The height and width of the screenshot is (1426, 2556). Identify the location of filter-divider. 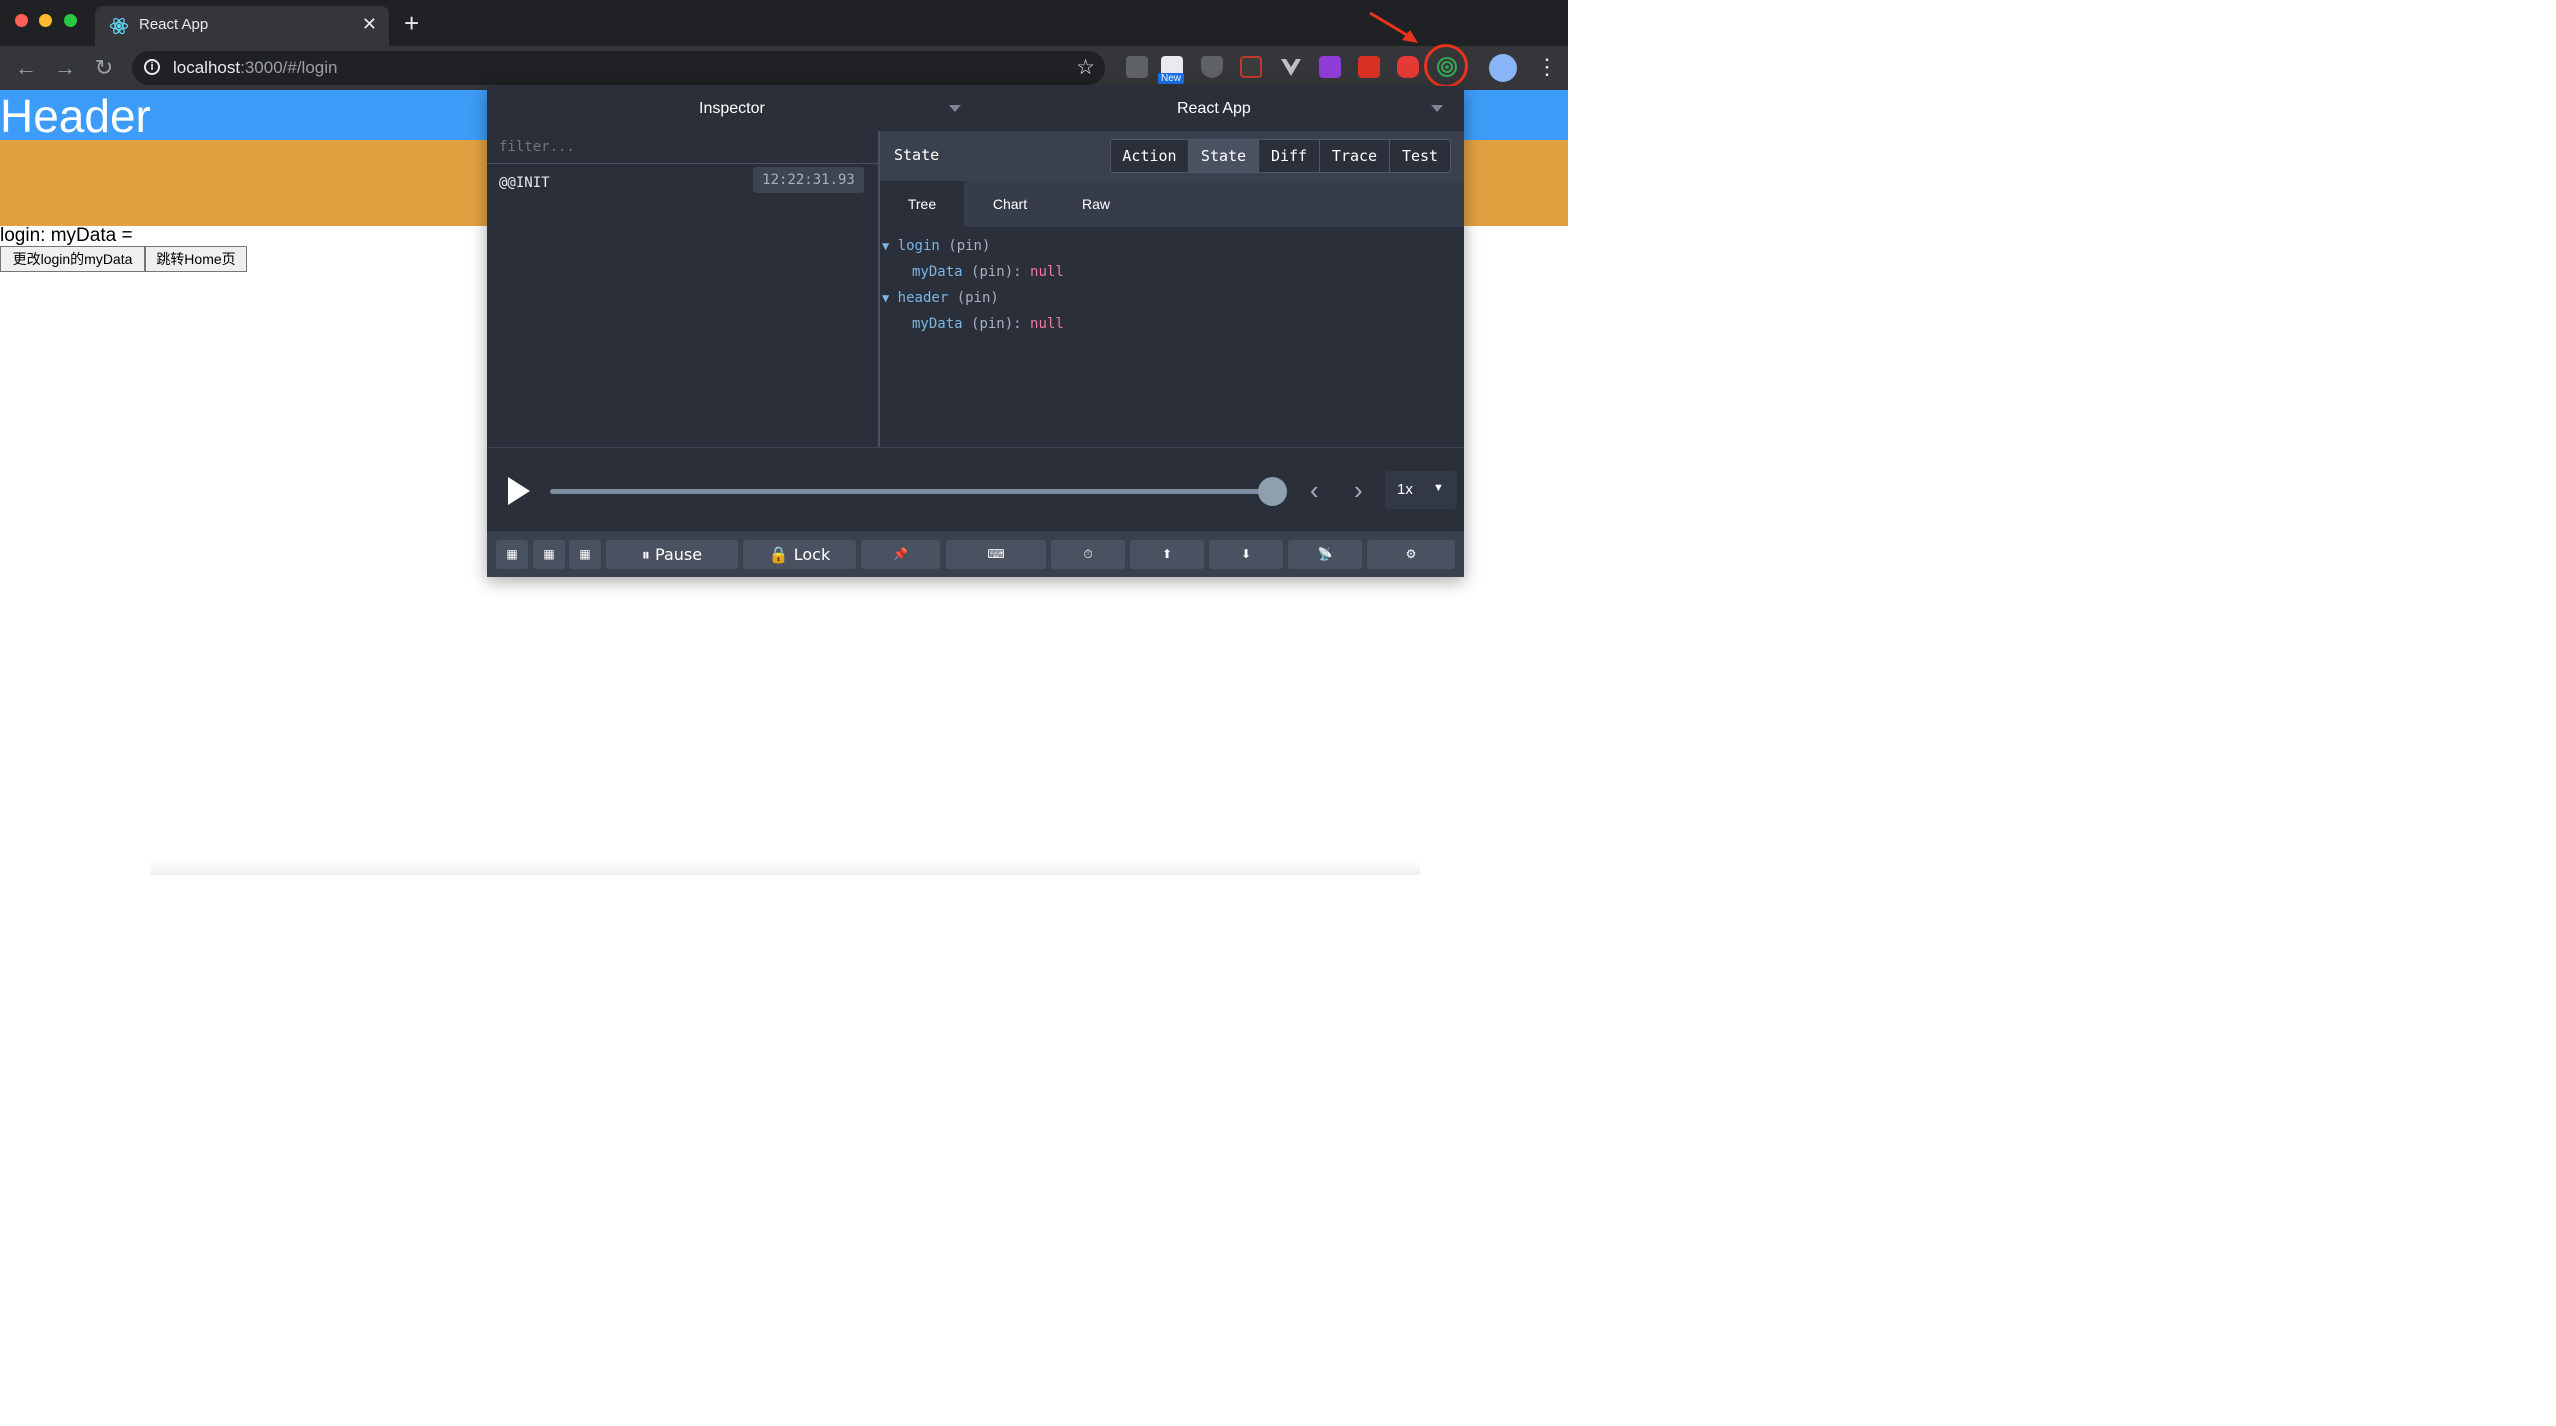
(682, 163).